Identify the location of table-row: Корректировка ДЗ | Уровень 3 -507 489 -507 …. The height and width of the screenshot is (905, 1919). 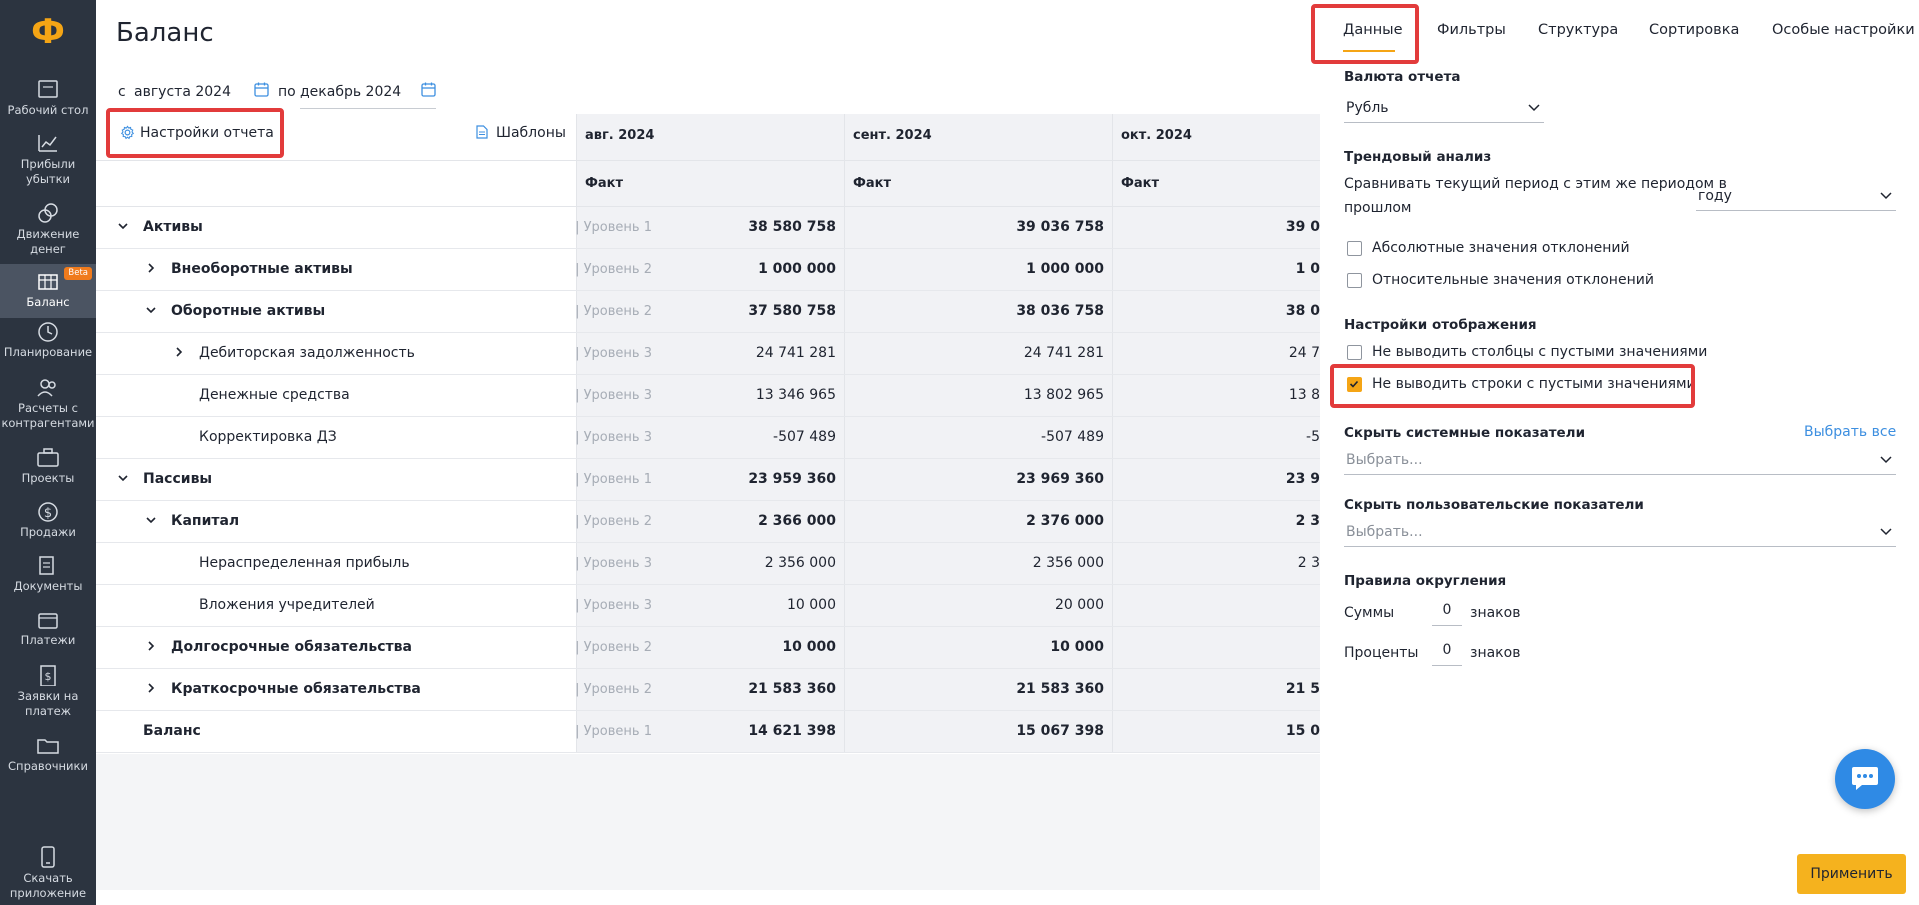
(708, 438).